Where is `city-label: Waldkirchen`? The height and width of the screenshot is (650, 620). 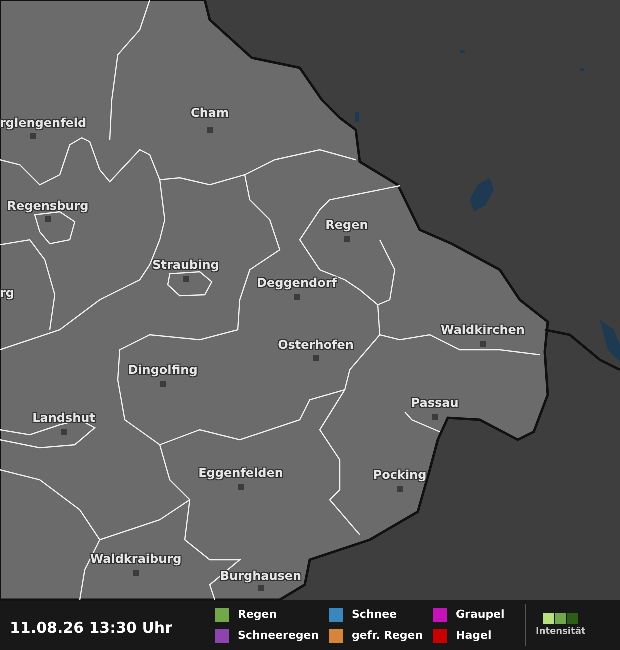
city-label: Waldkirchen is located at coordinates (483, 330).